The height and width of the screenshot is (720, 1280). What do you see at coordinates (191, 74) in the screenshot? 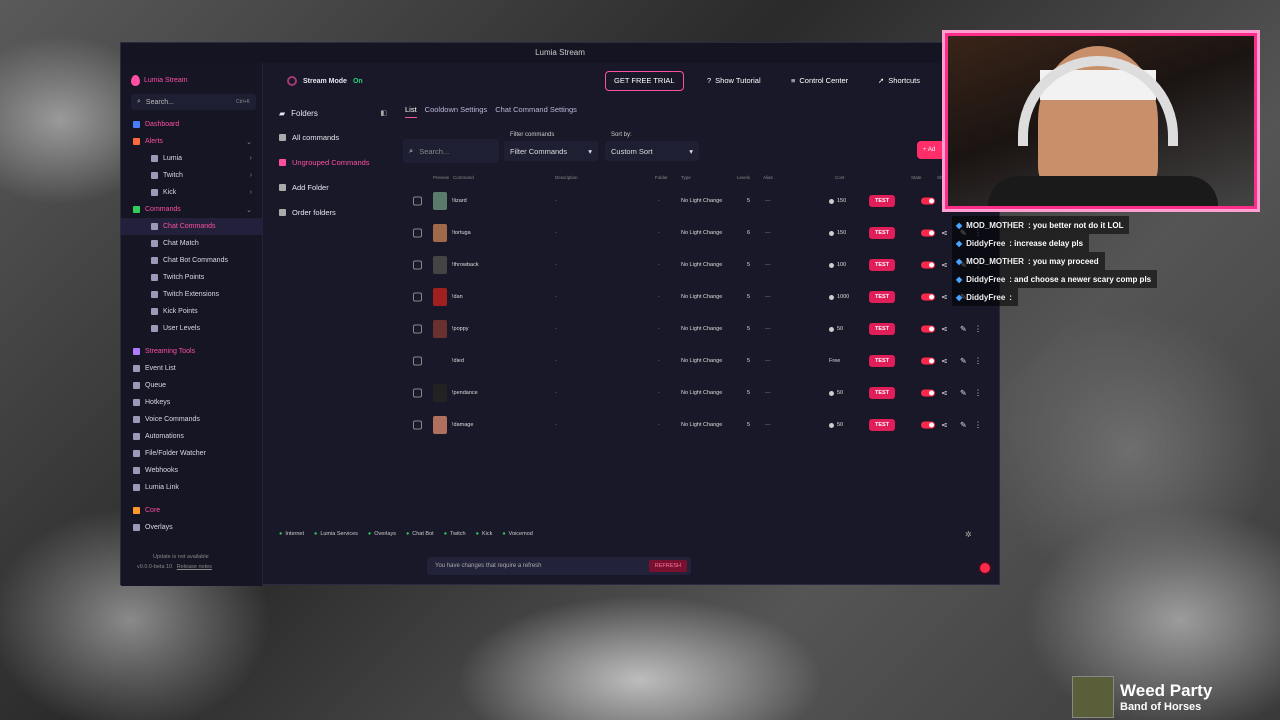
I see `brand: Lumia Stream` at bounding box center [191, 74].